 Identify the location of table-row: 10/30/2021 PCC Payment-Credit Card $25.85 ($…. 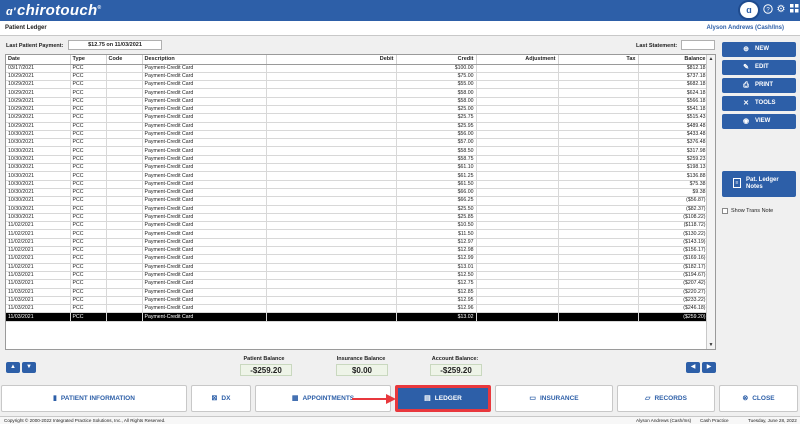
(357, 218).